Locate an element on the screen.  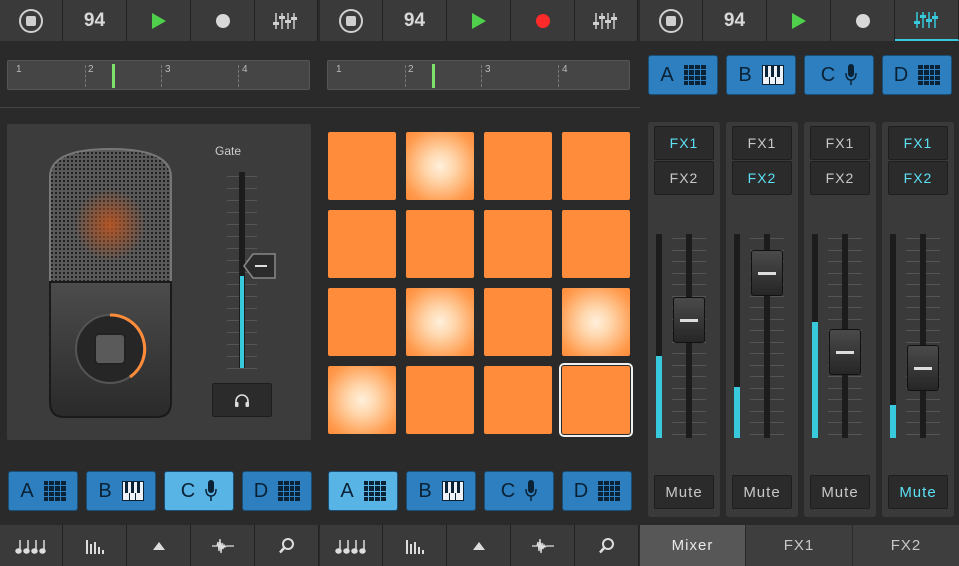
levels-icon is located at coordinates (94, 546).